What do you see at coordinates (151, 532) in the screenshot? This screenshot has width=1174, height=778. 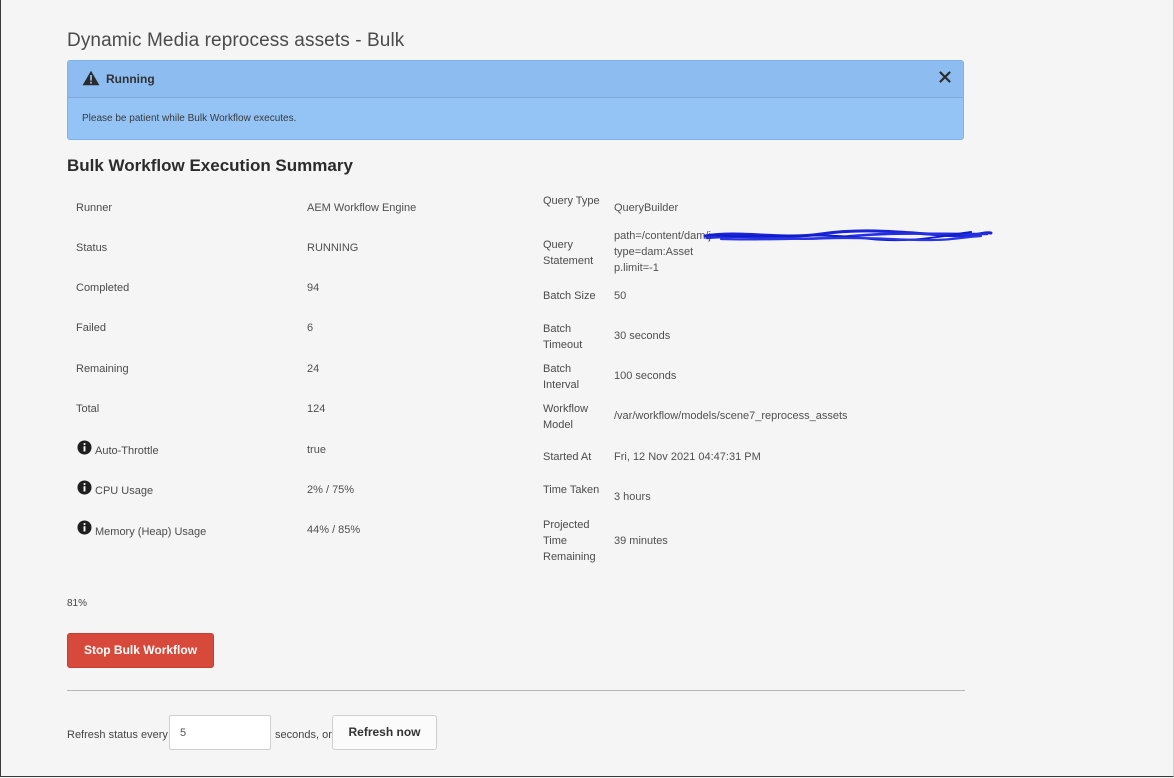 I see `memory-usage-label: Memory (Heap) Usage` at bounding box center [151, 532].